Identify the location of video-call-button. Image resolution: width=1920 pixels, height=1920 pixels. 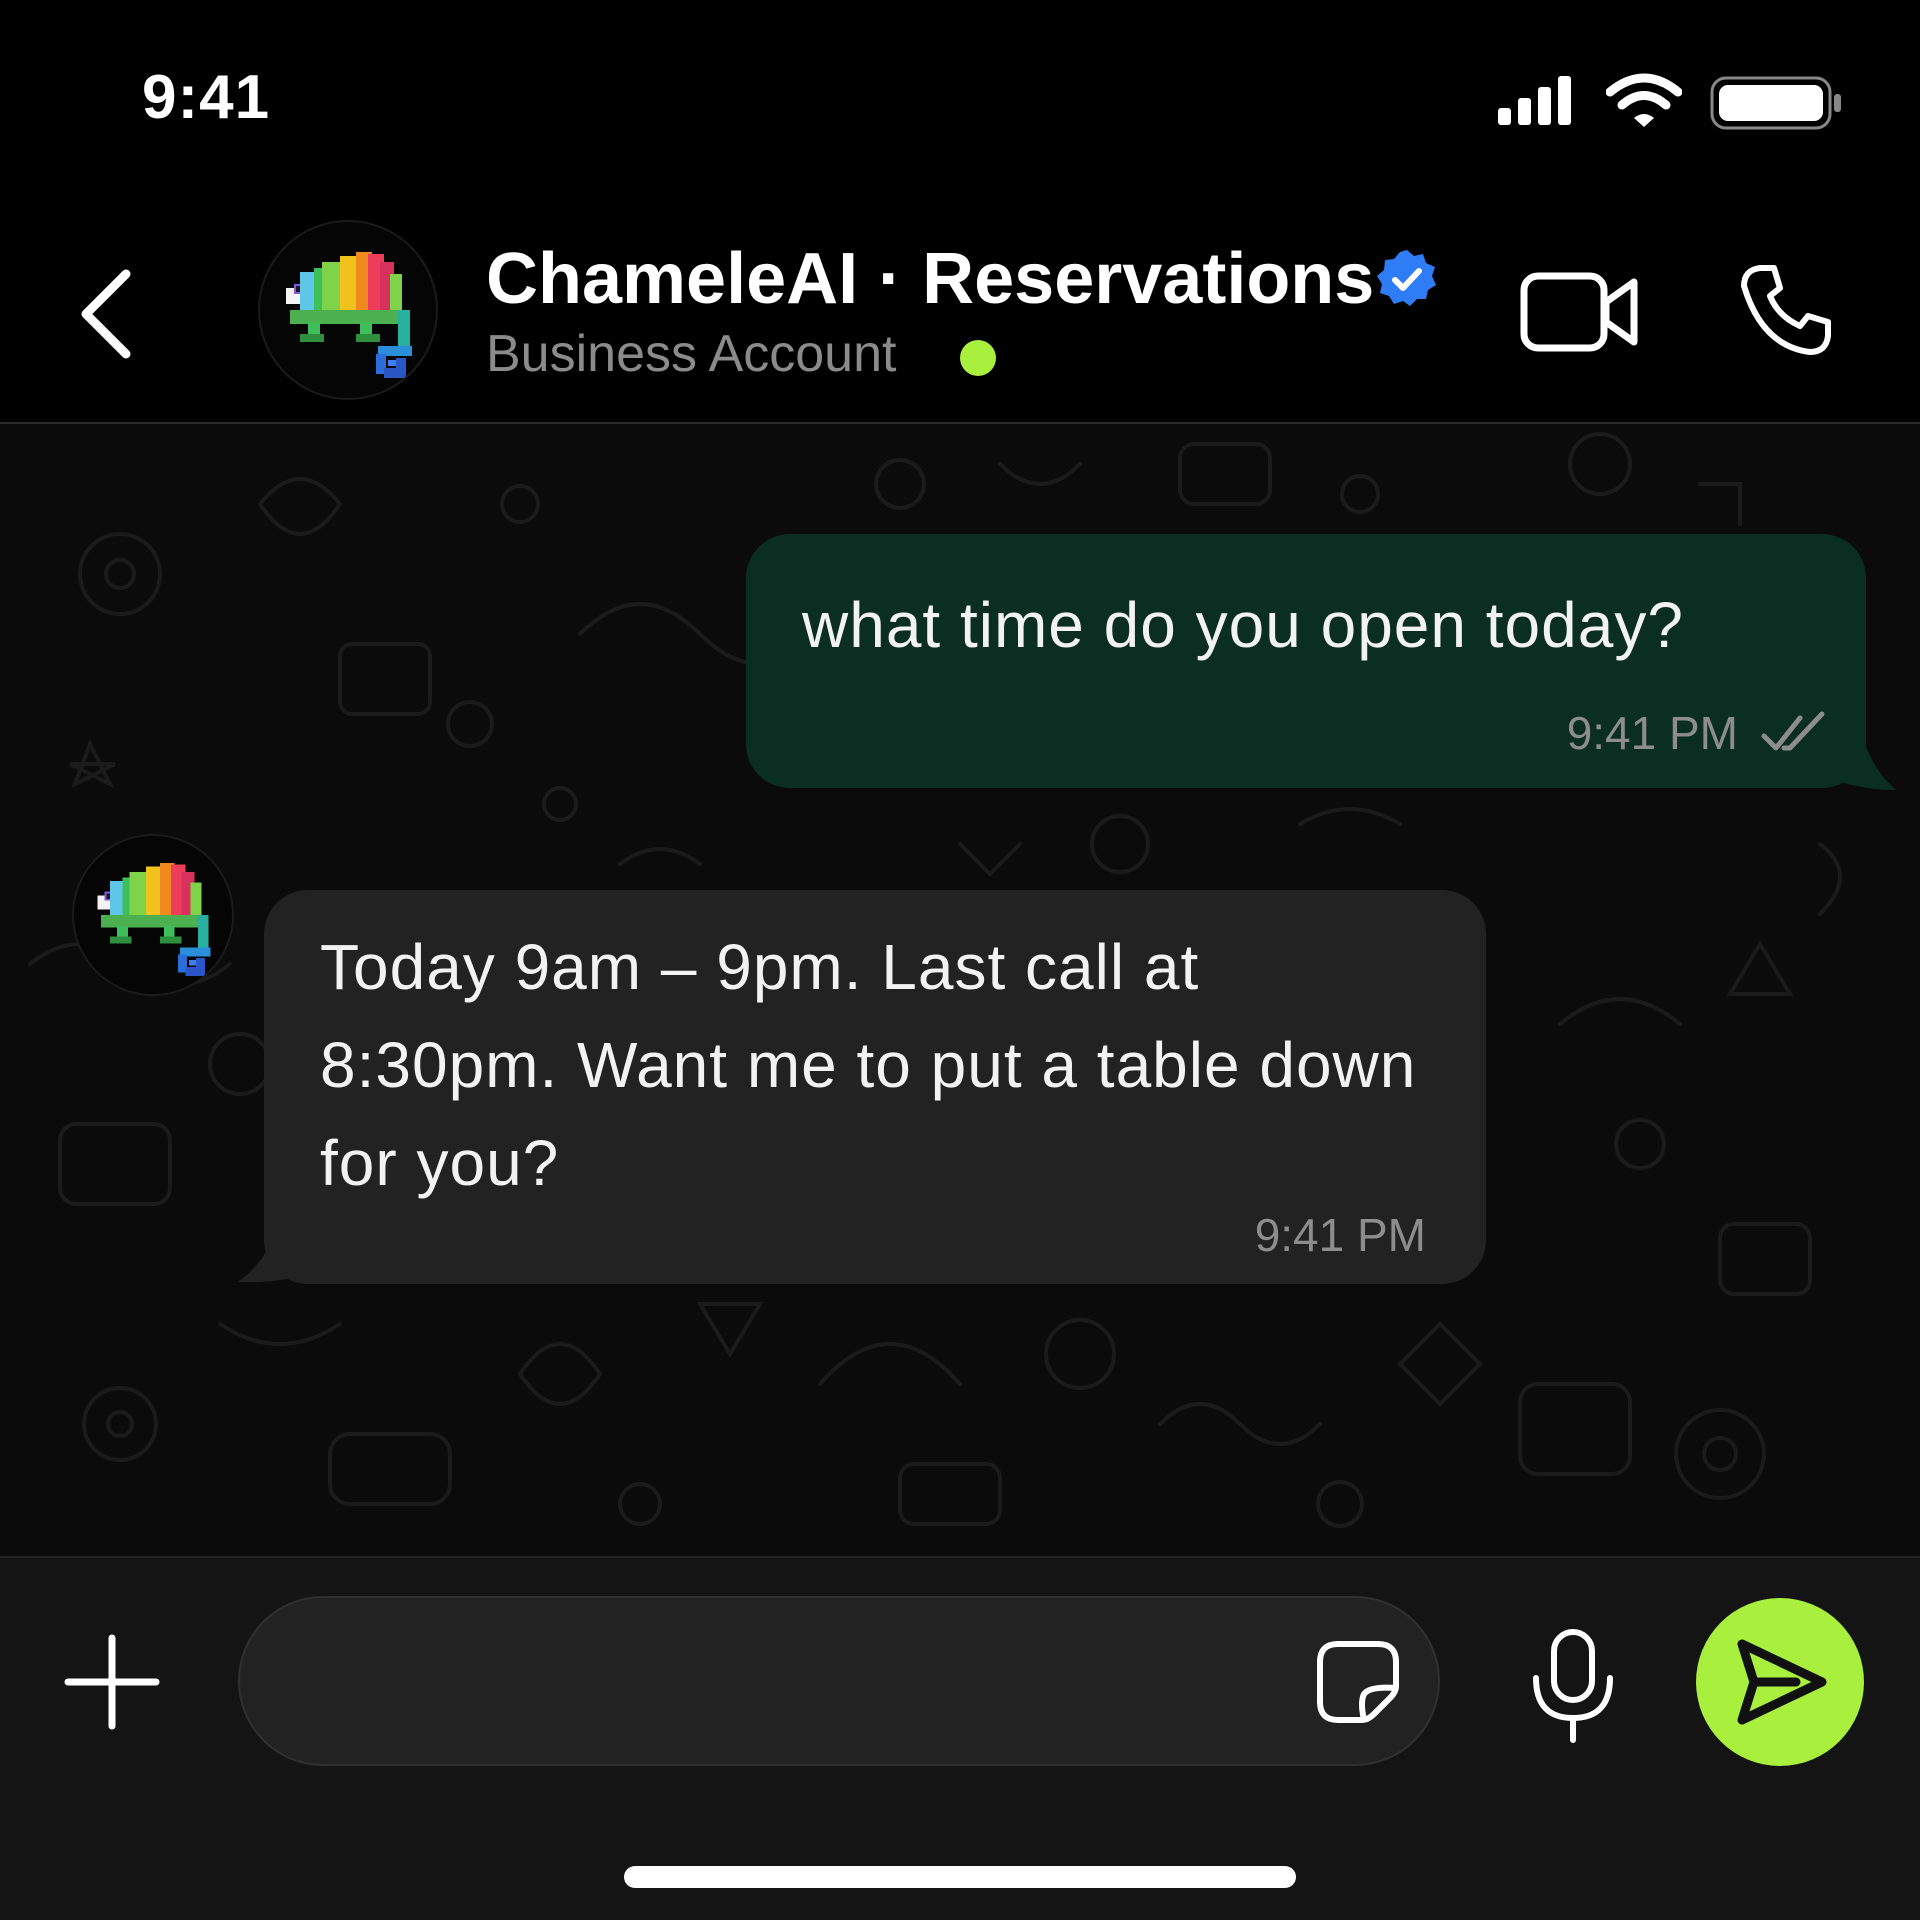
(1580, 312).